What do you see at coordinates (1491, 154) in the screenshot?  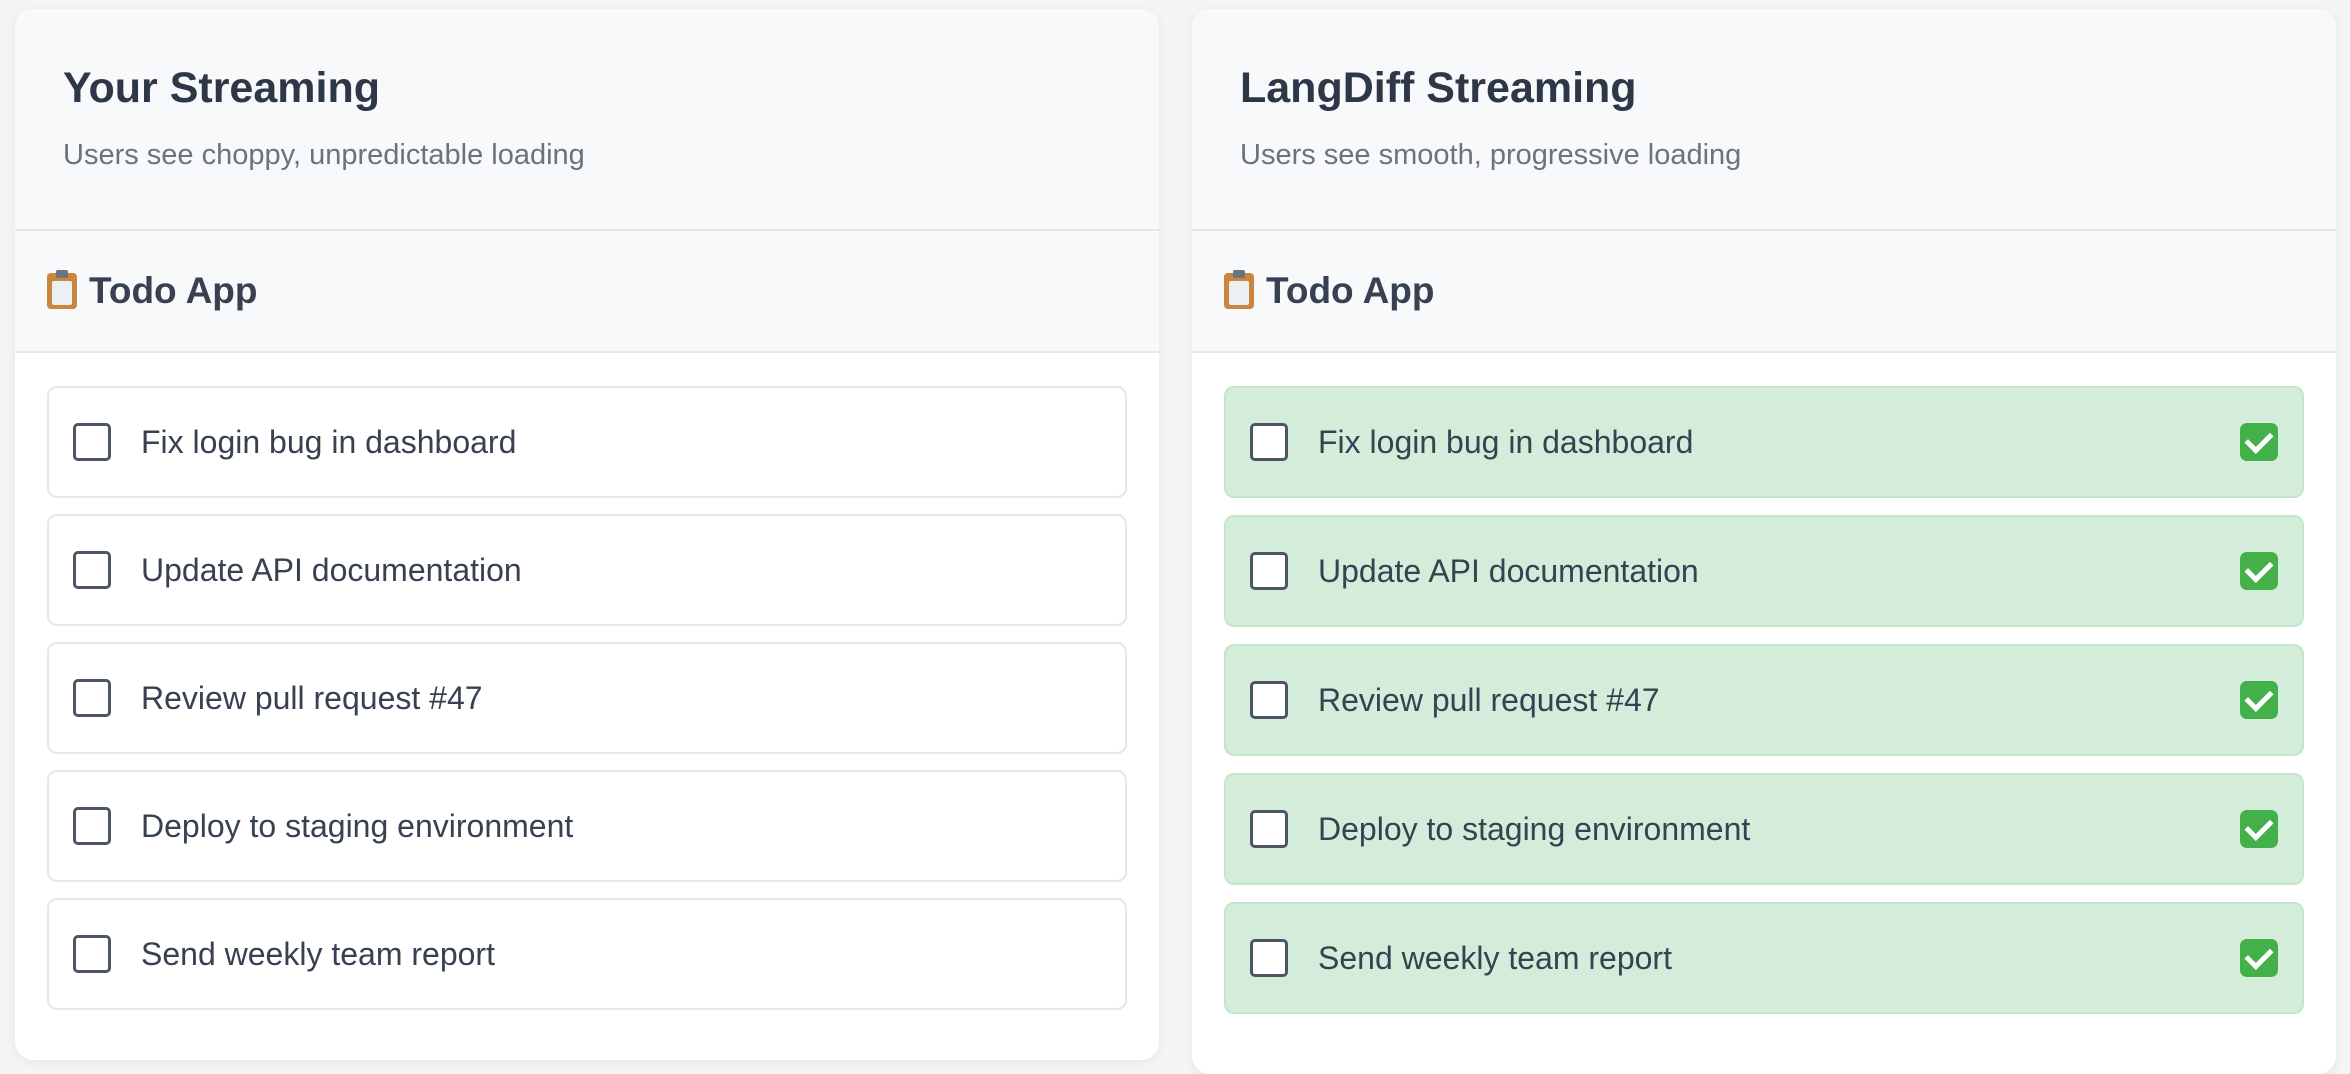 I see `panel-subtitle: Users see smooth, progressive loading` at bounding box center [1491, 154].